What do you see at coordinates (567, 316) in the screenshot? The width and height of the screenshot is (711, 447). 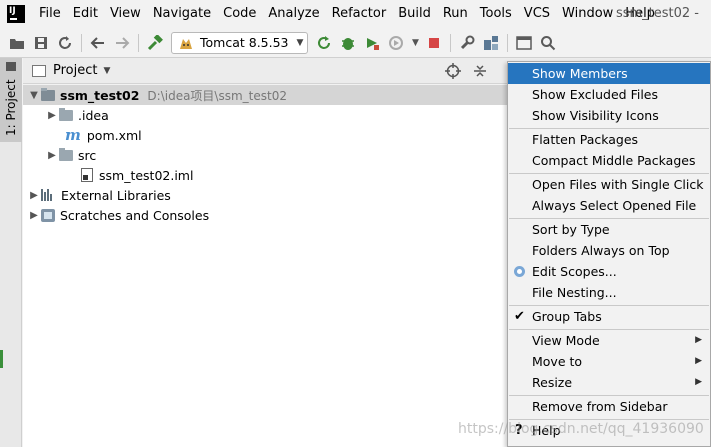 I see `menu-item-label: Group Tabs` at bounding box center [567, 316].